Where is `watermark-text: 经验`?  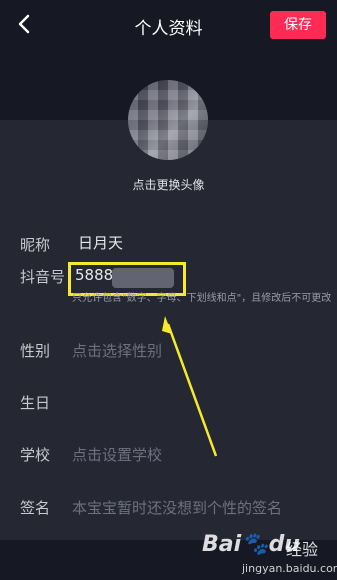
watermark-text: 经验 is located at coordinates (302, 549).